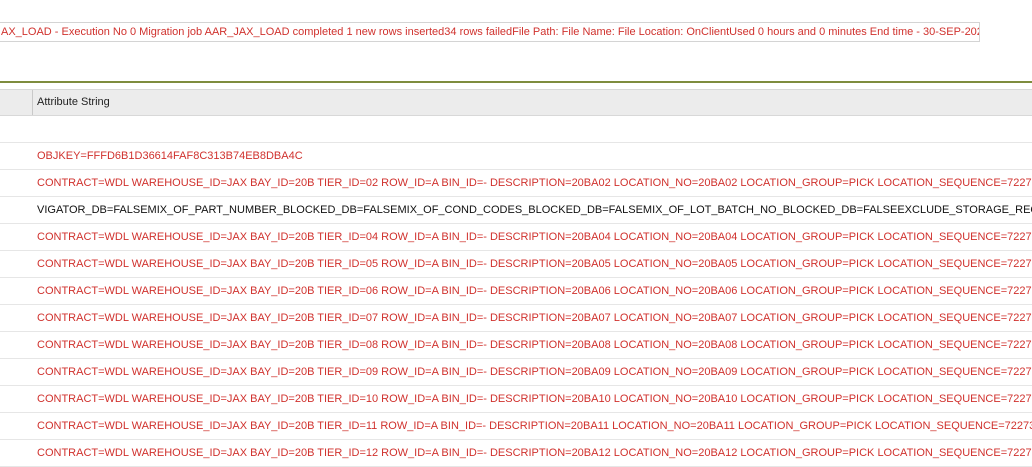 Image resolution: width=1032 pixels, height=467 pixels. I want to click on column-header-attribute-string: Attribute String, so click(532, 102).